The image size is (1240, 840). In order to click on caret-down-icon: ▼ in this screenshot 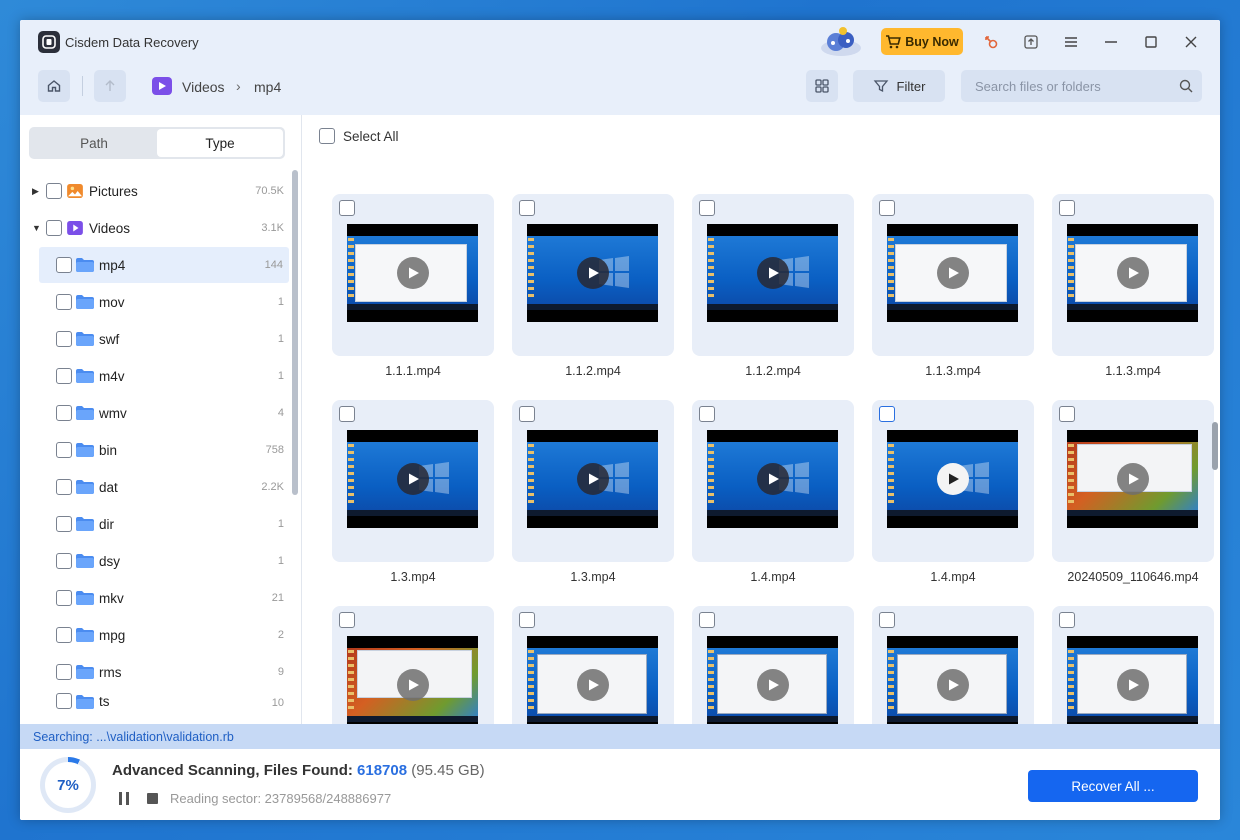, I will do `click(36, 228)`.